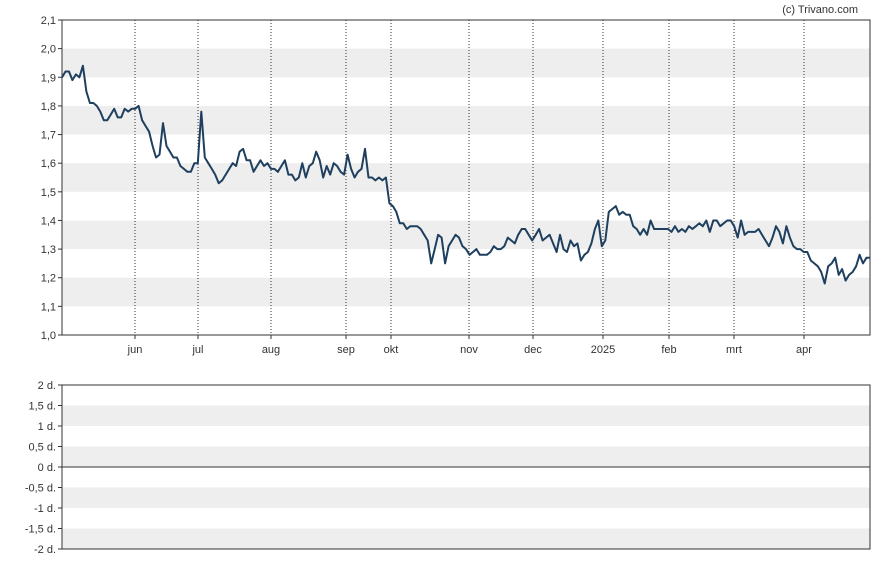 The width and height of the screenshot is (888, 565). What do you see at coordinates (48, 164) in the screenshot?
I see `y-tick-label: 1,6` at bounding box center [48, 164].